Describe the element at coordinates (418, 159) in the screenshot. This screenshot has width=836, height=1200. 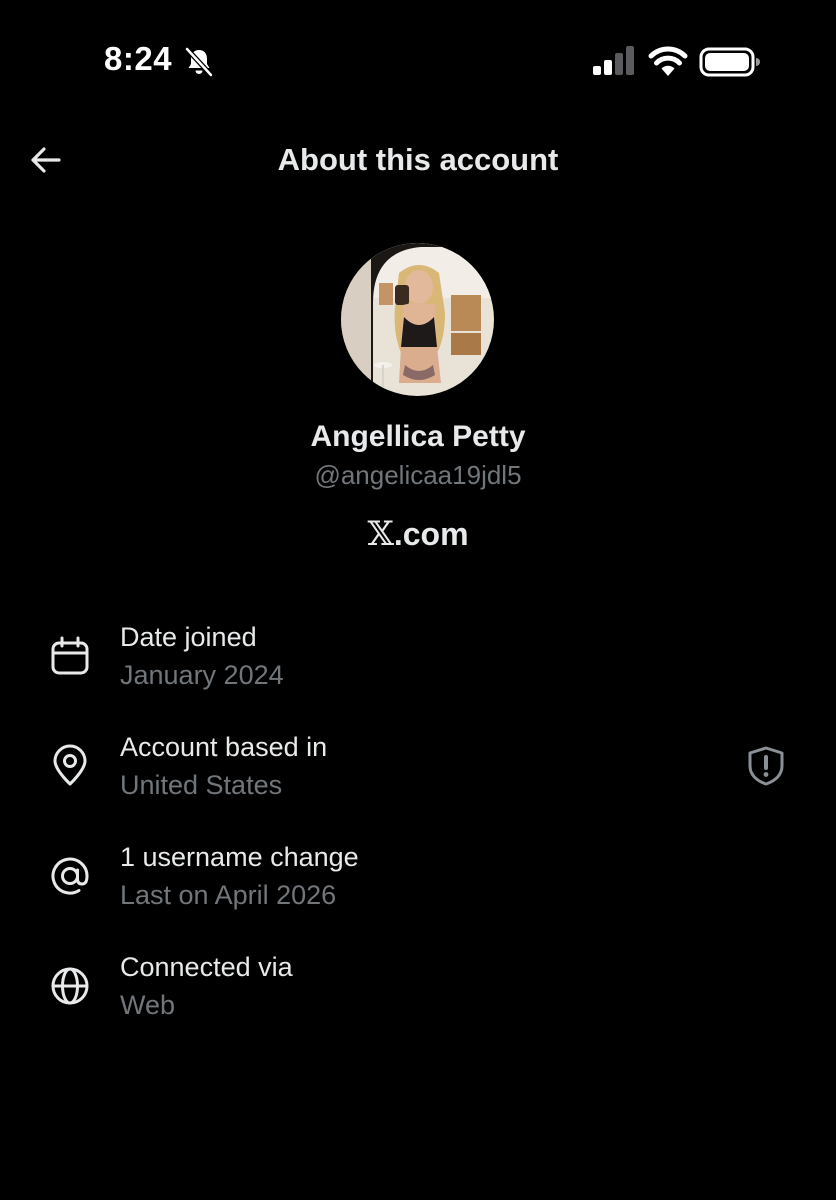
I see `page-title: About this account` at that location.